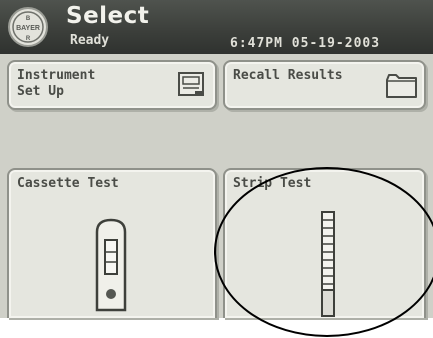  I want to click on instrument-setup-label-line2: Set Up, so click(40, 91).